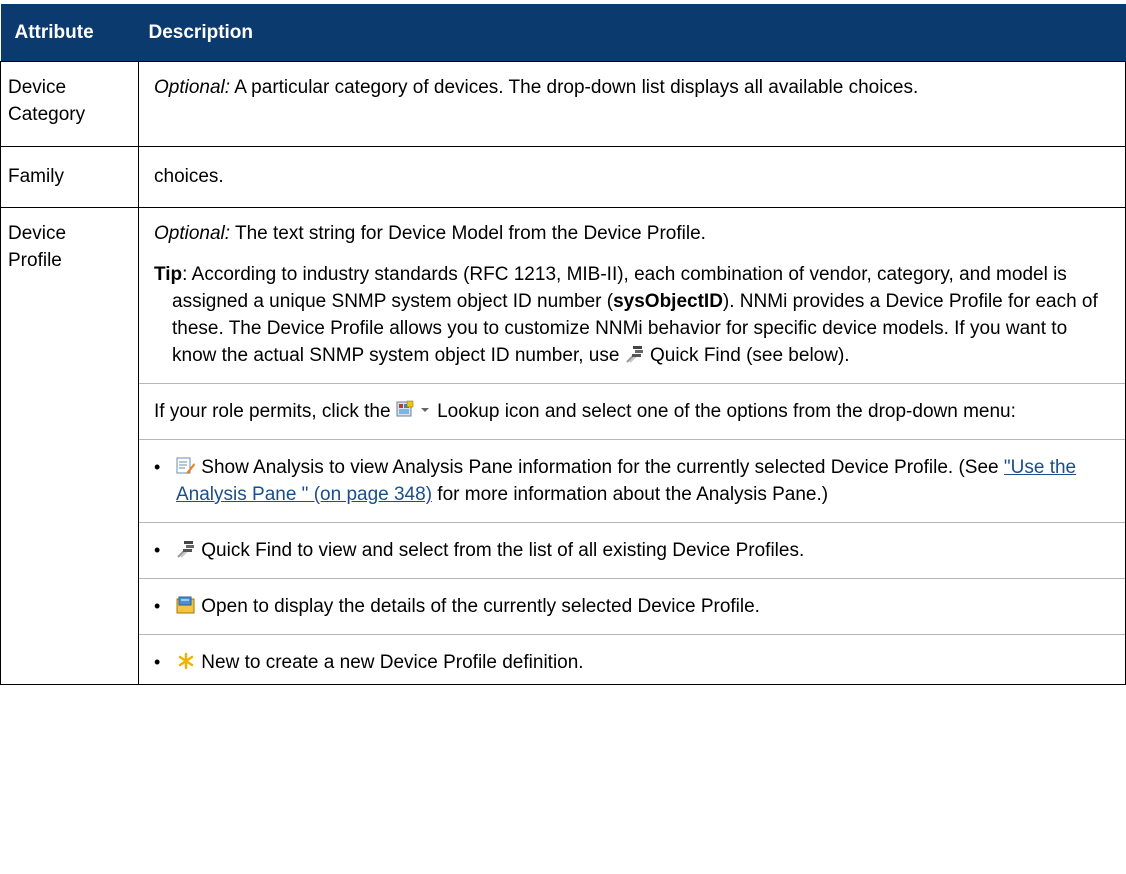 The width and height of the screenshot is (1126, 874). What do you see at coordinates (47, 114) in the screenshot?
I see `attribute-name-line2: Category` at bounding box center [47, 114].